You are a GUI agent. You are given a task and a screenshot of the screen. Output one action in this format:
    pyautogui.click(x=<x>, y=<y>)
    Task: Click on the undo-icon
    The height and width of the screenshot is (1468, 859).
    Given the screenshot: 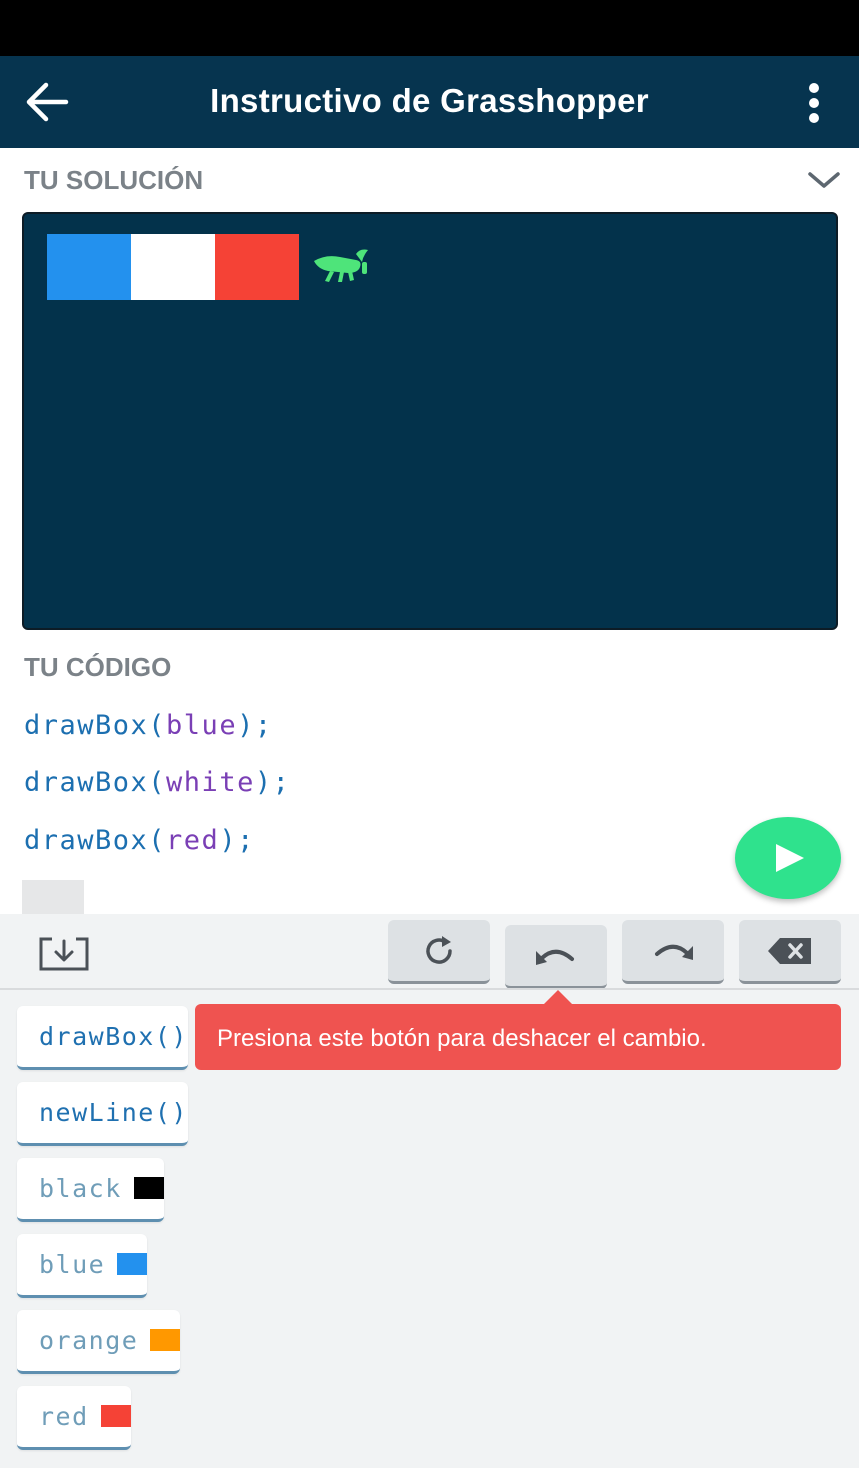 What is the action you would take?
    pyautogui.click(x=555, y=957)
    